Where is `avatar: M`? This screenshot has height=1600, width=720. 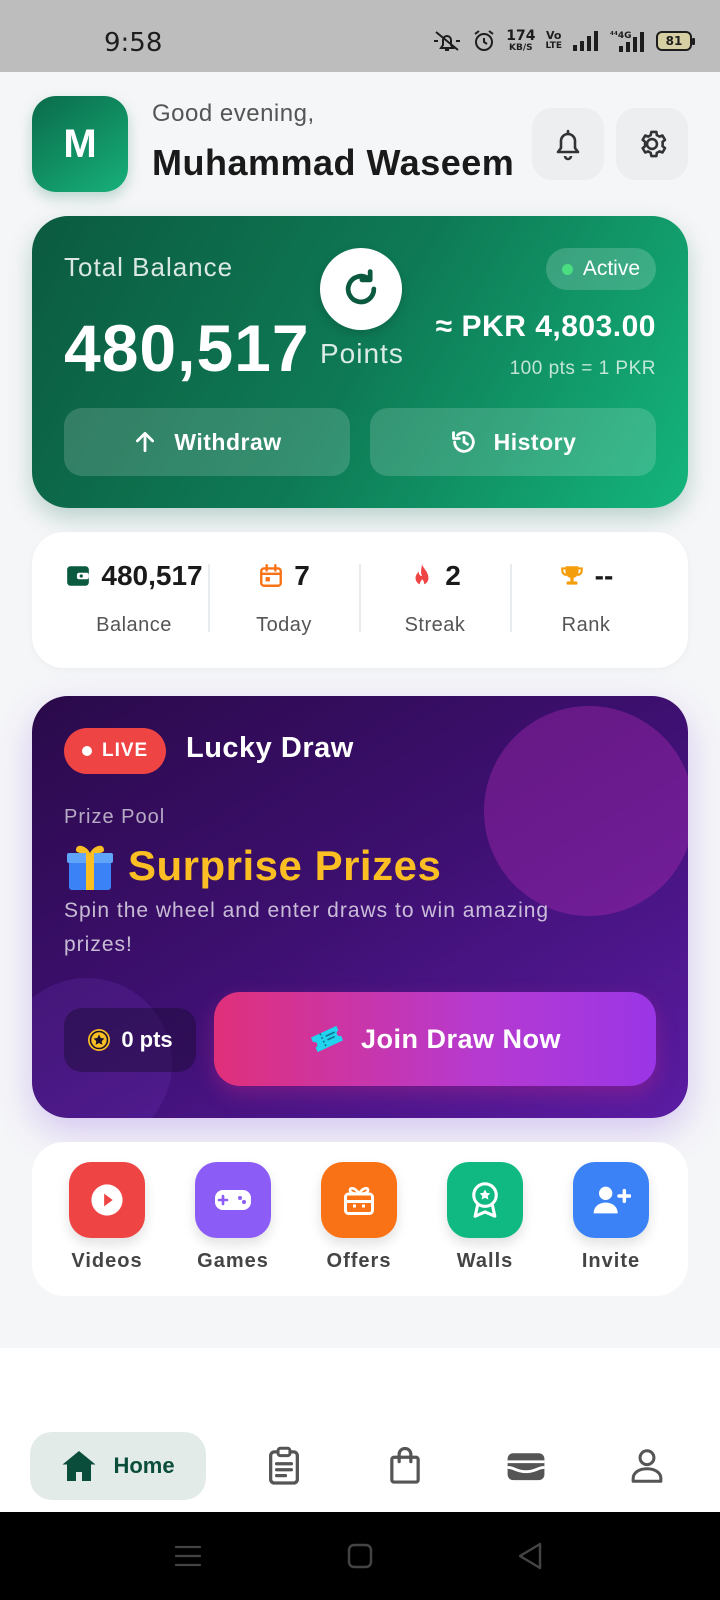 avatar: M is located at coordinates (80, 144).